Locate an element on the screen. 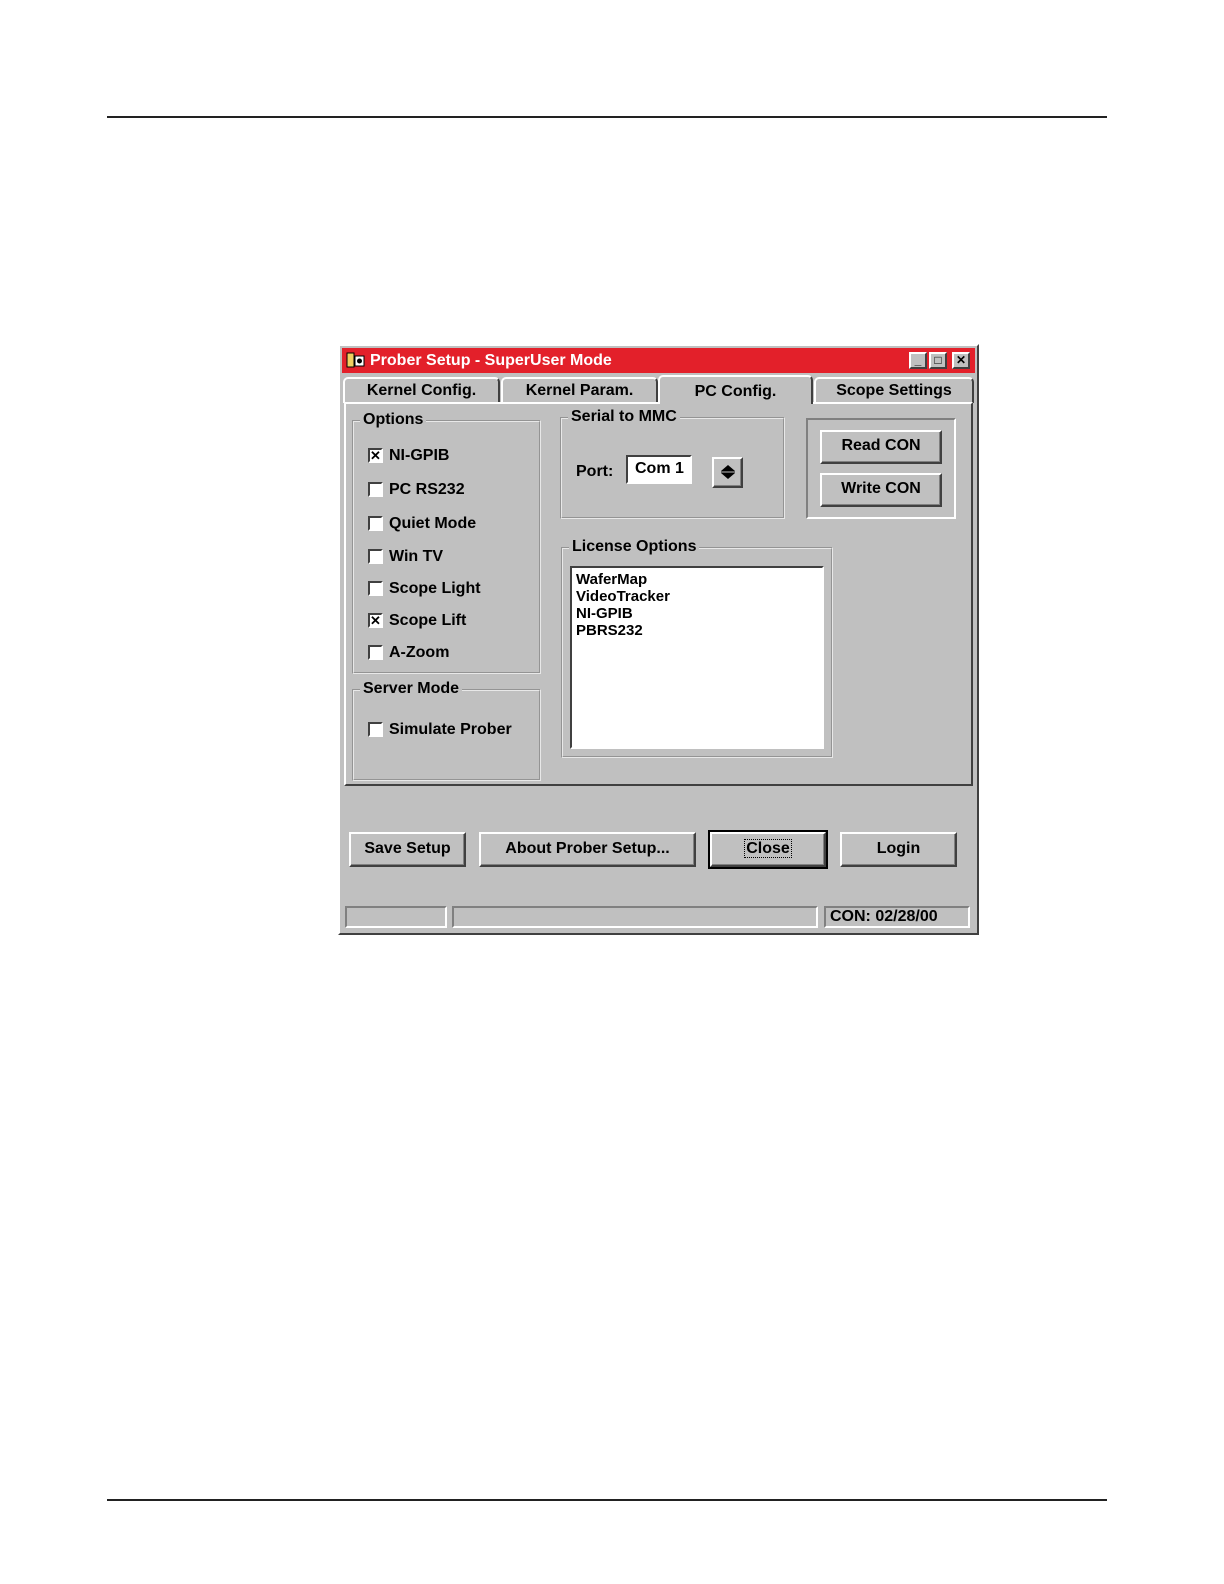 The height and width of the screenshot is (1584, 1224). app-icon is located at coordinates (356, 360).